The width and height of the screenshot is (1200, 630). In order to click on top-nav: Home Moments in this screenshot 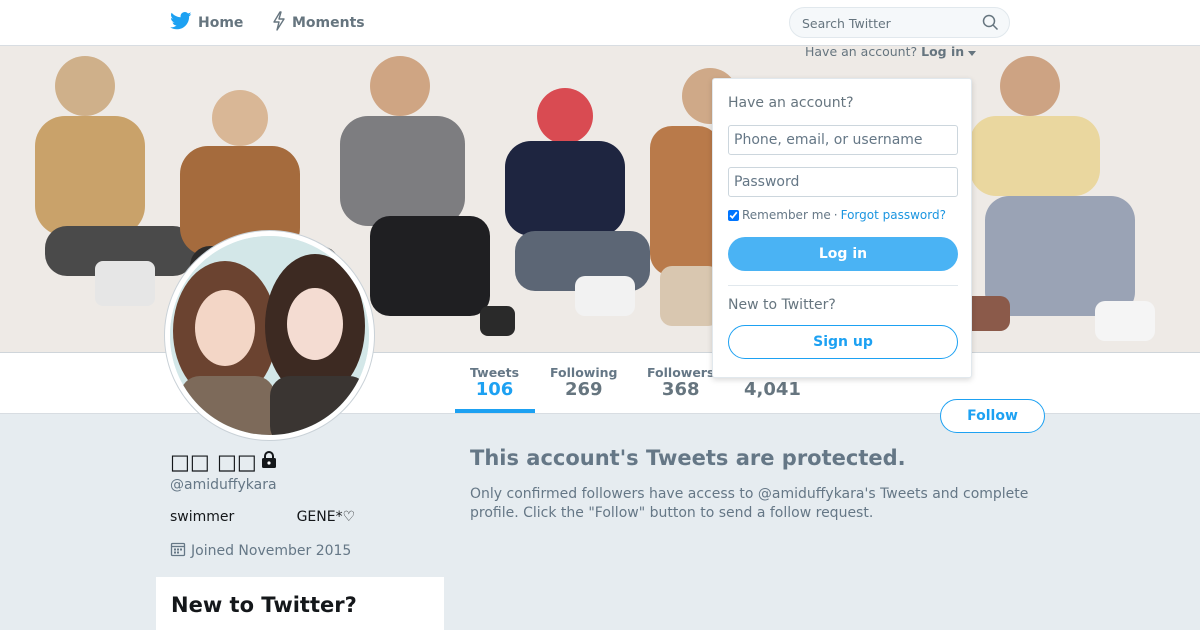, I will do `click(600, 23)`.